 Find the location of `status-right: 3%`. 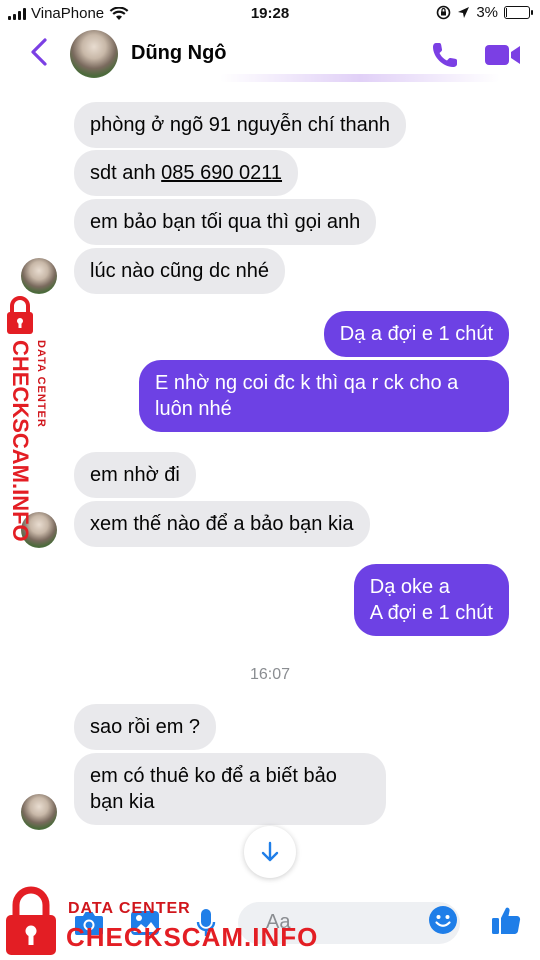

status-right: 3% is located at coordinates (484, 12).